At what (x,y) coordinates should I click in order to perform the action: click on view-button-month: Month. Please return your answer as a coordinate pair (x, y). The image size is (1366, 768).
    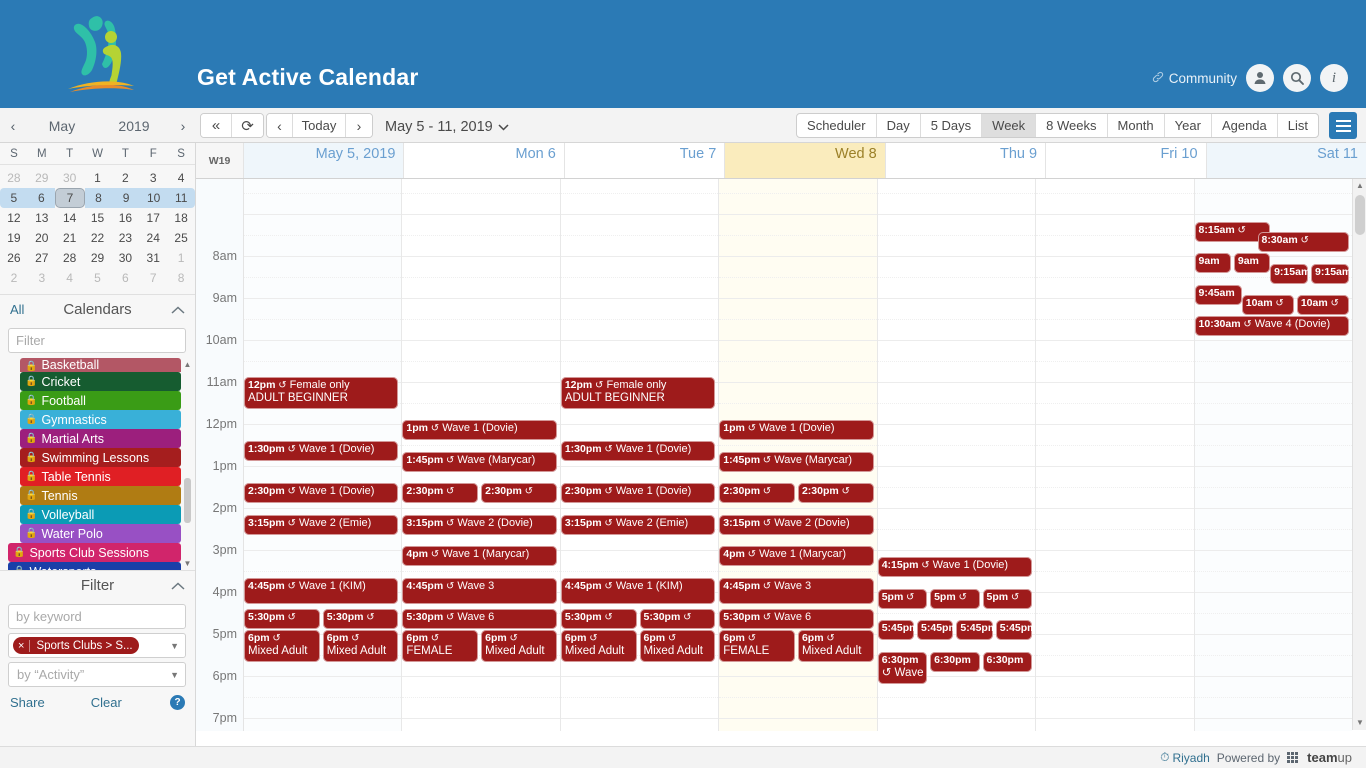
    Looking at the image, I should click on (1136, 125).